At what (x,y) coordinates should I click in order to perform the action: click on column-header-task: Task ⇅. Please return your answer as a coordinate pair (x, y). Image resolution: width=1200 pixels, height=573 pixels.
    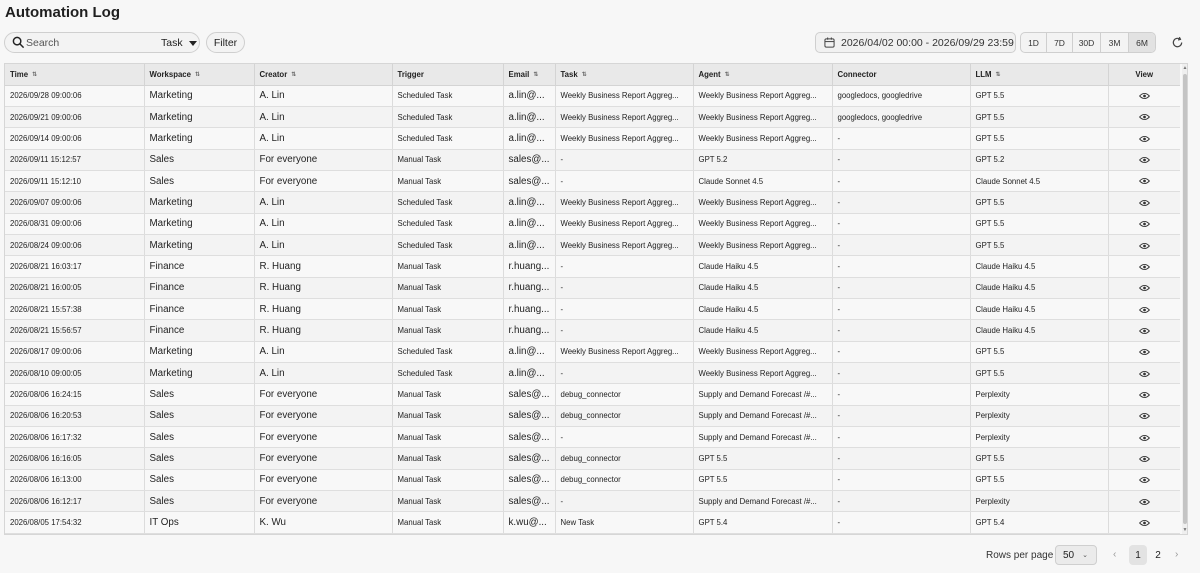
    Looking at the image, I should click on (624, 75).